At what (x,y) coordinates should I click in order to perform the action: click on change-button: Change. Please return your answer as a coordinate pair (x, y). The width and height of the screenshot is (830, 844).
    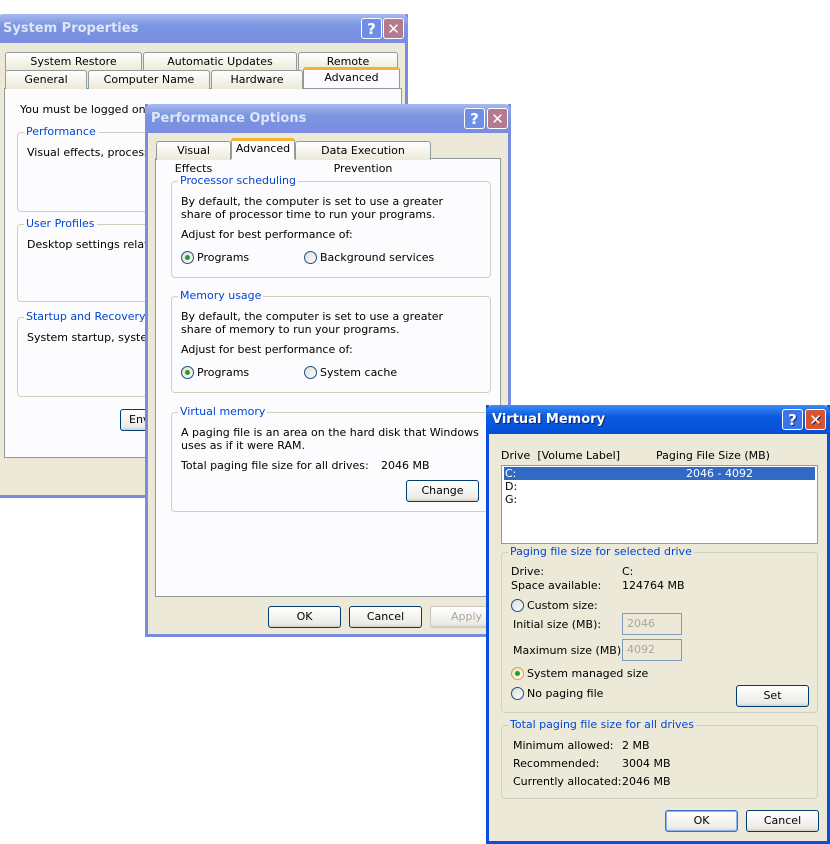
    Looking at the image, I should click on (442, 491).